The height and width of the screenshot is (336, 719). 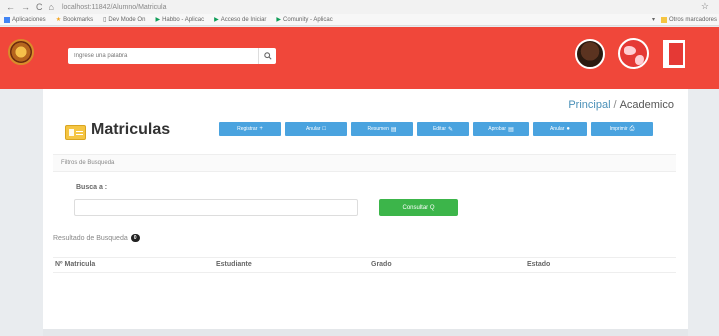 What do you see at coordinates (58, 20) in the screenshot?
I see `star-icon: ★` at bounding box center [58, 20].